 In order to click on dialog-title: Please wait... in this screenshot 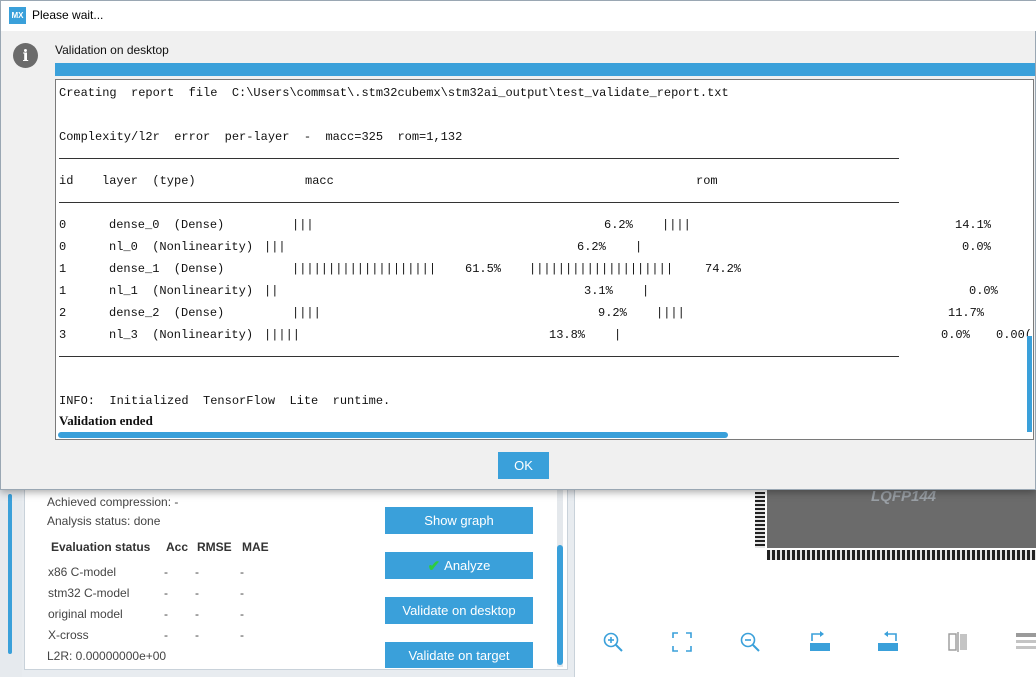, I will do `click(68, 15)`.